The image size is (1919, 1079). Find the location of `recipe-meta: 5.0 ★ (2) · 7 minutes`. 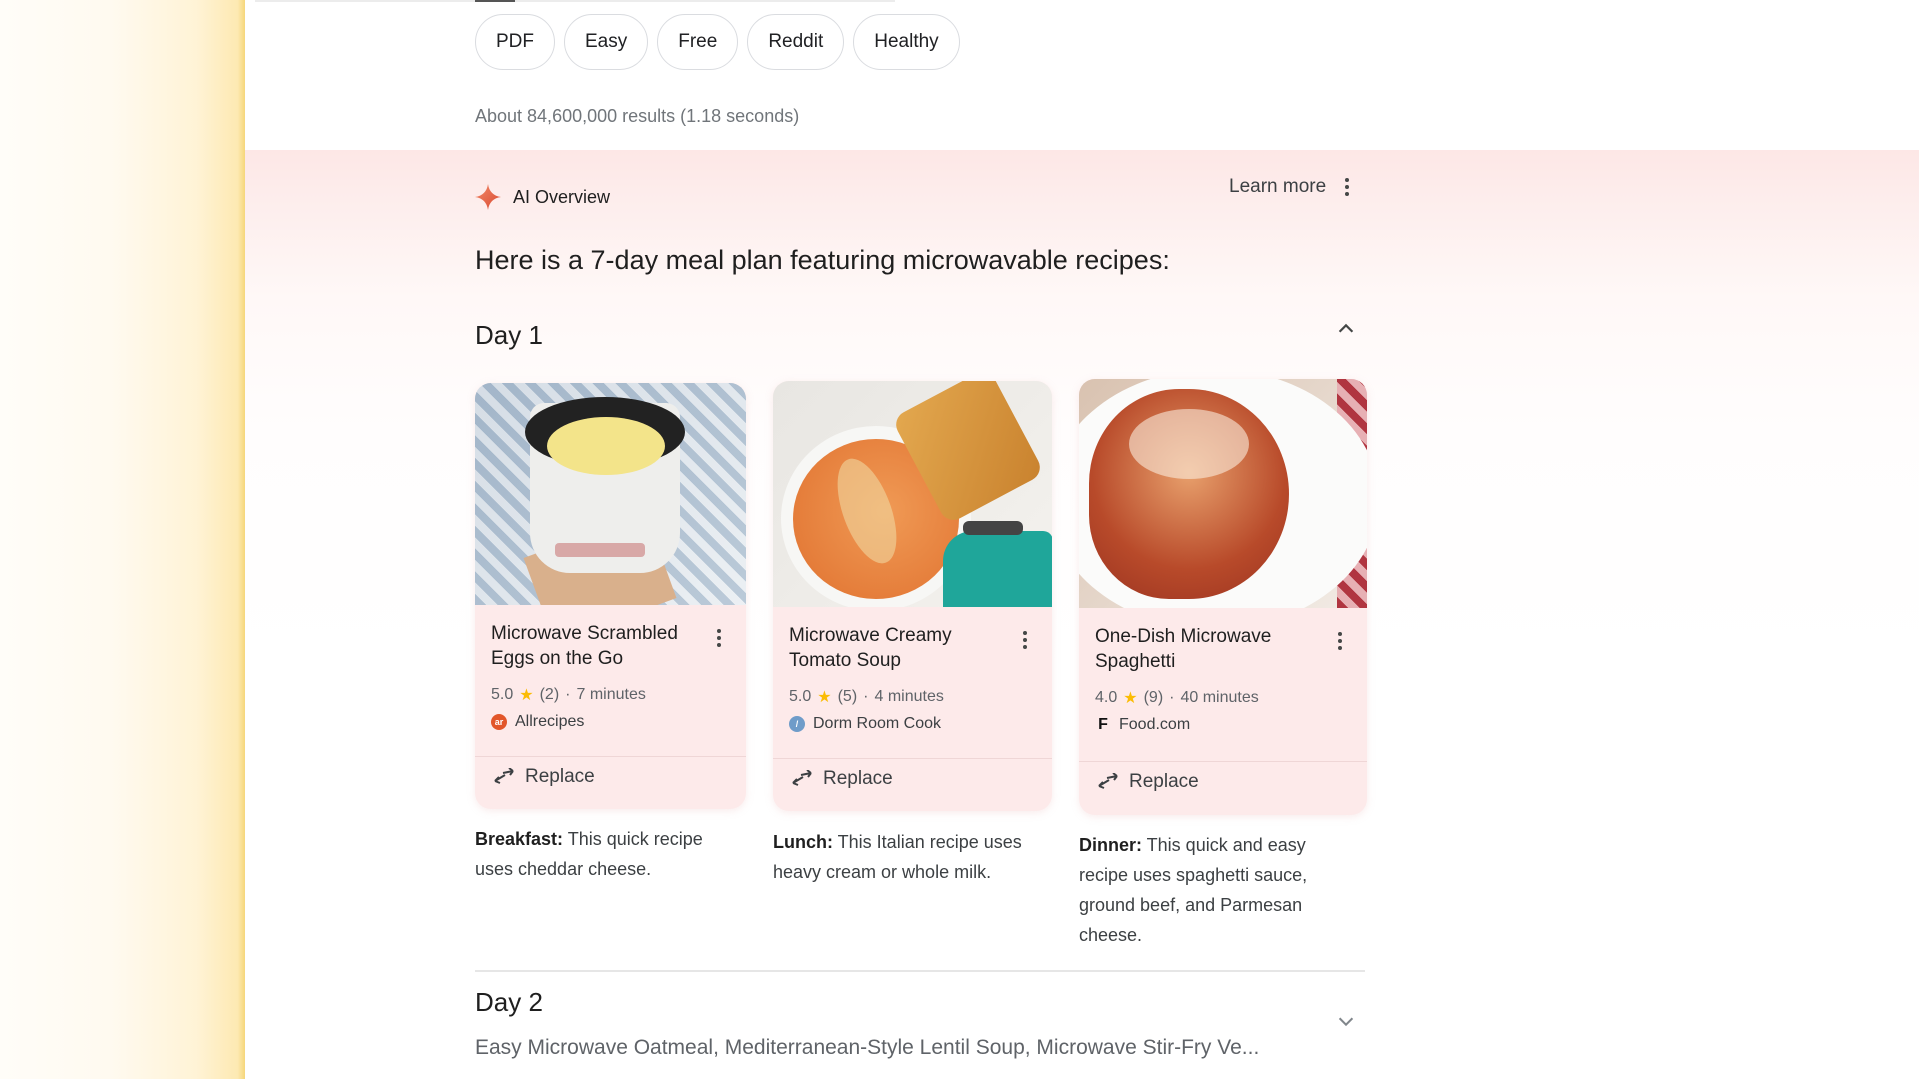

recipe-meta: 5.0 ★ (2) · 7 minutes is located at coordinates (610, 695).